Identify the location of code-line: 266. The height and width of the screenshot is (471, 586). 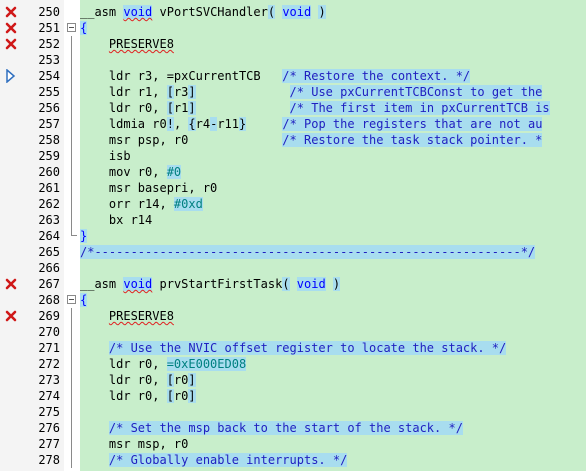
(293, 268).